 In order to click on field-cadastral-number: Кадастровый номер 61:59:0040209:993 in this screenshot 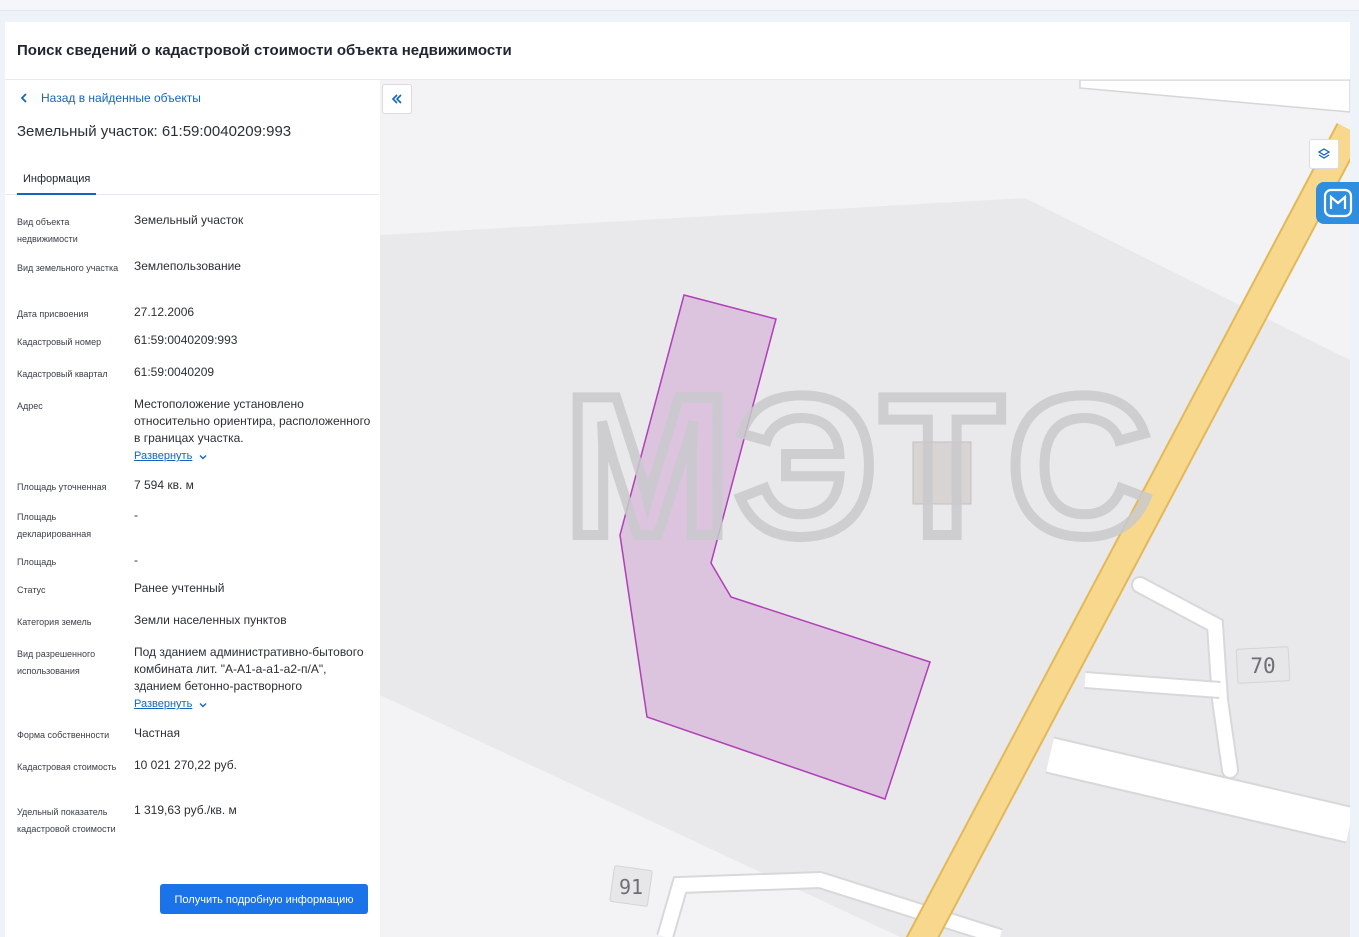, I will do `click(195, 342)`.